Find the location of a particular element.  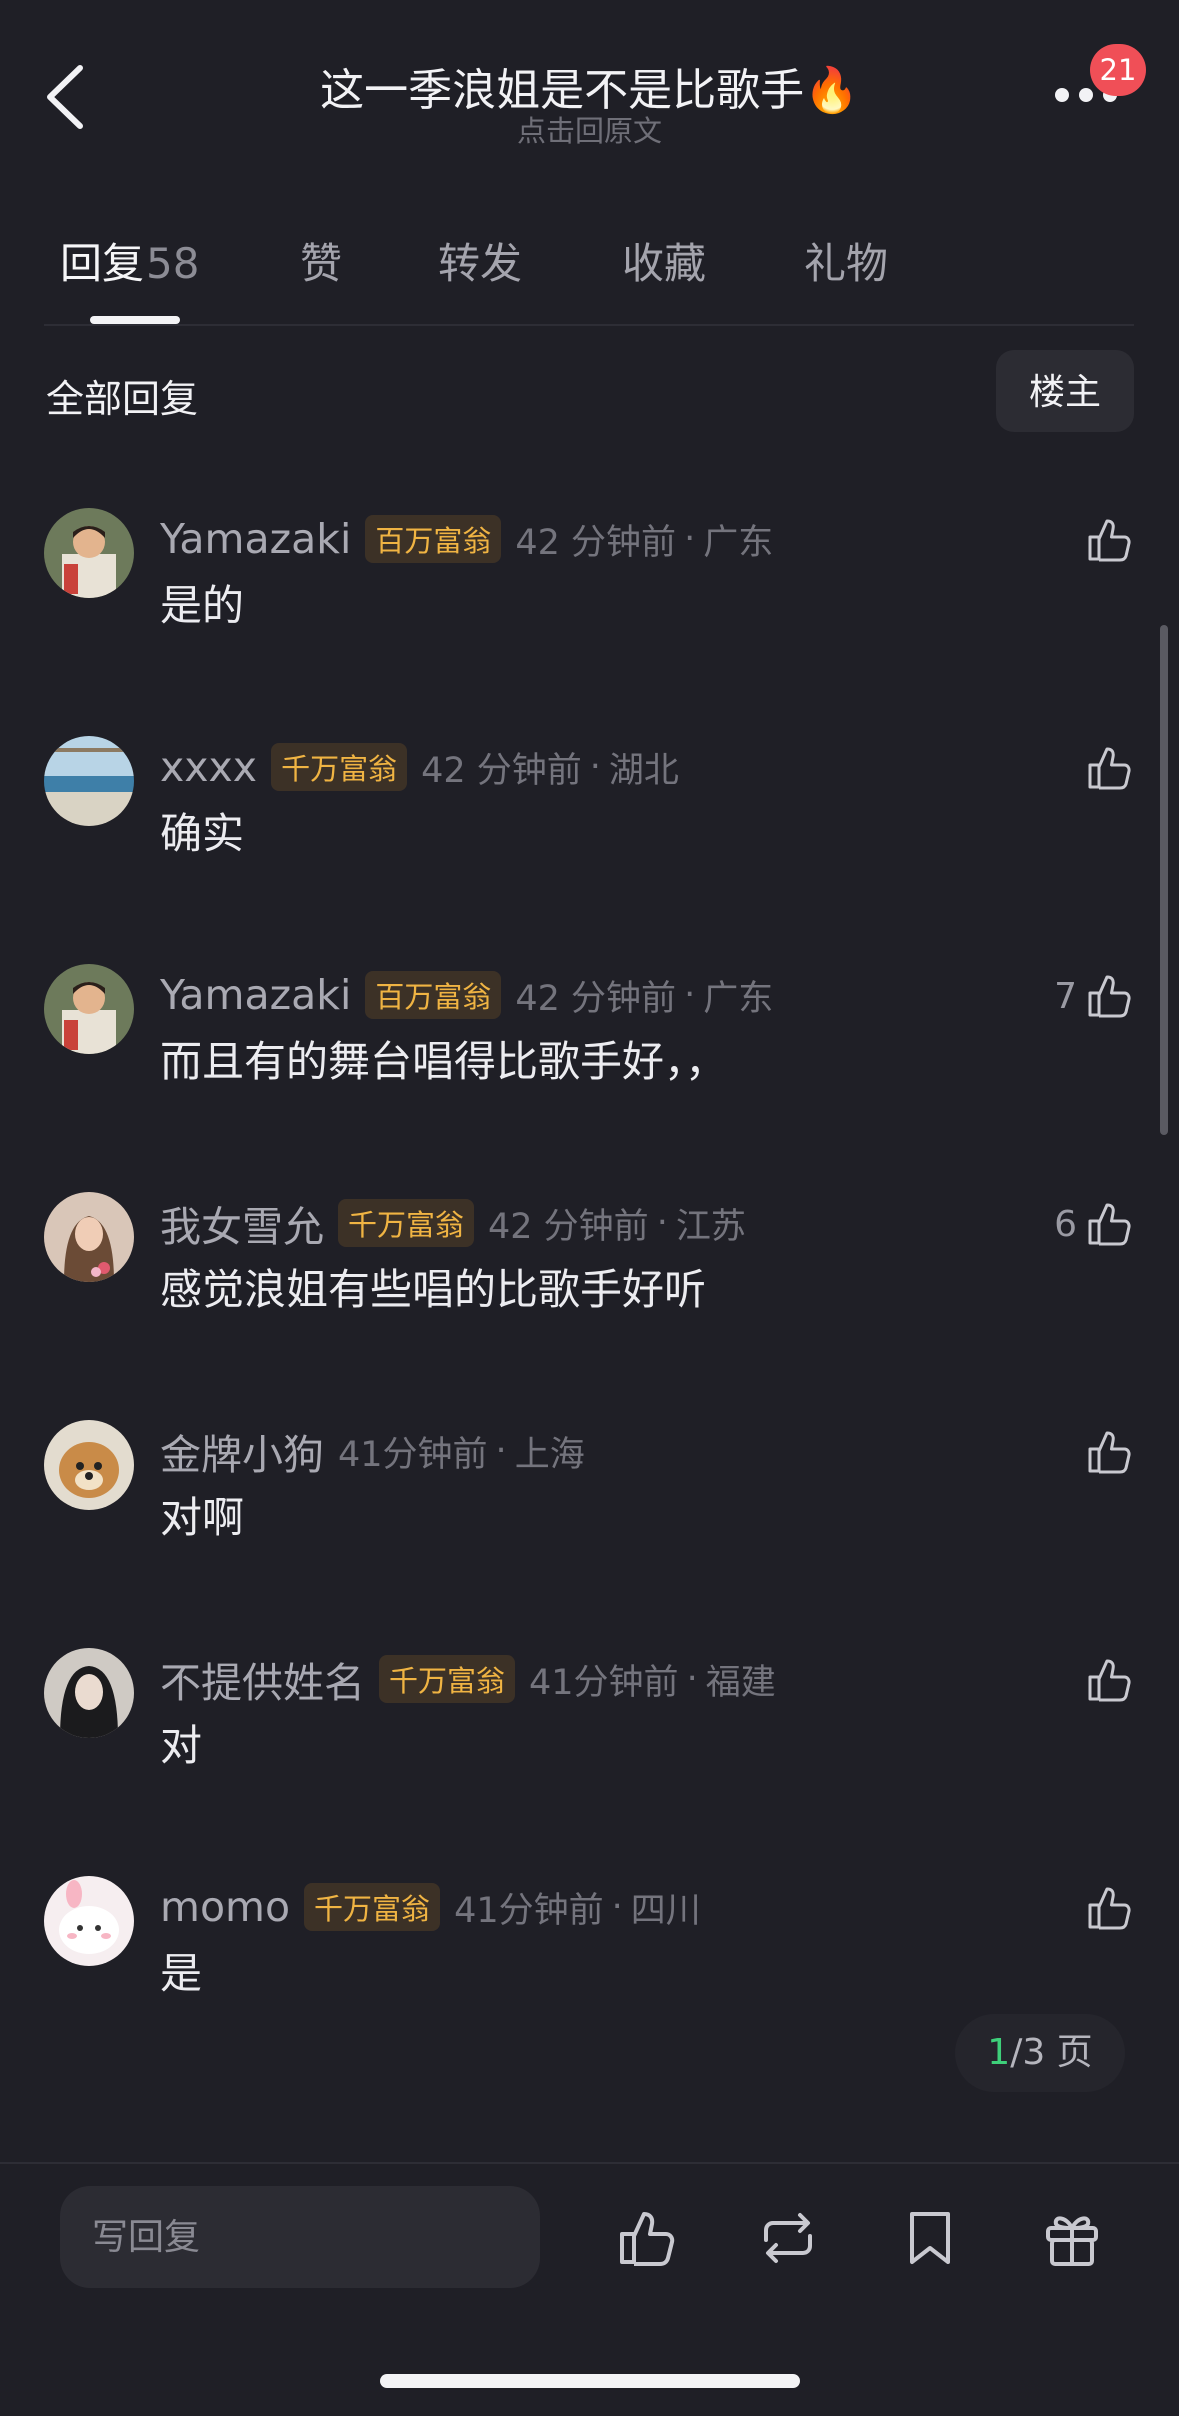

comment-text: 确实 is located at coordinates (202, 833).